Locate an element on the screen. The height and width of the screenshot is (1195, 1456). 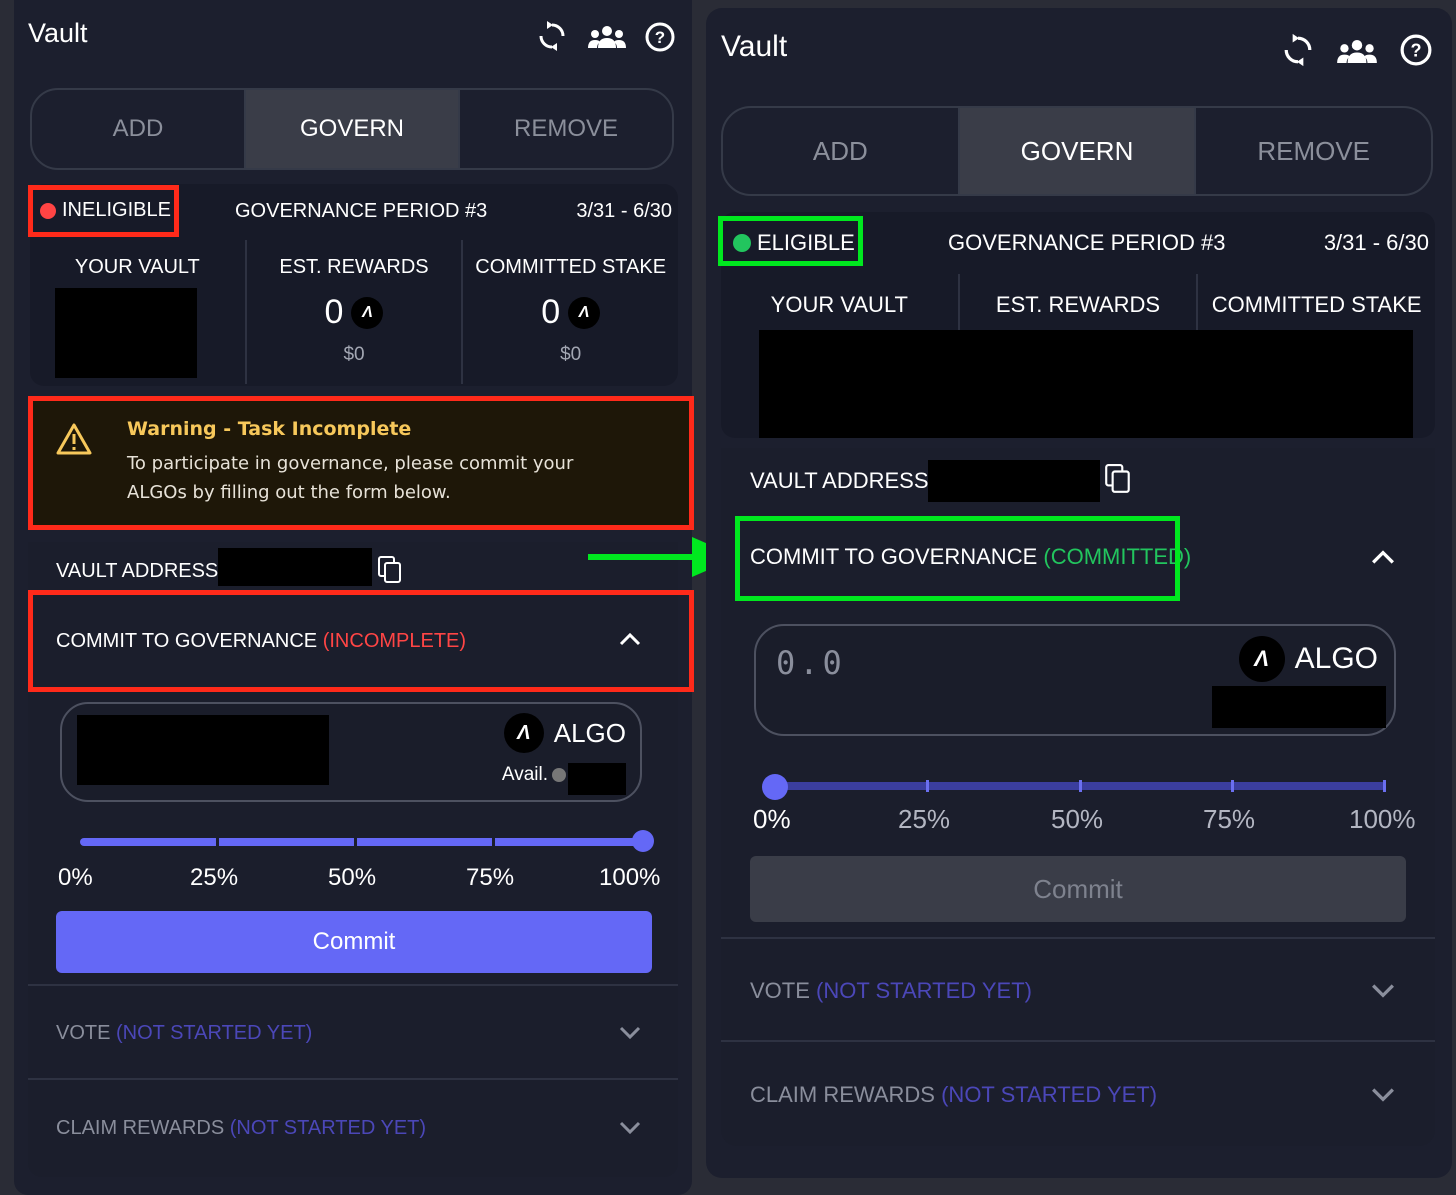
amount-input: Λ ALGO Avail. is located at coordinates (351, 752).